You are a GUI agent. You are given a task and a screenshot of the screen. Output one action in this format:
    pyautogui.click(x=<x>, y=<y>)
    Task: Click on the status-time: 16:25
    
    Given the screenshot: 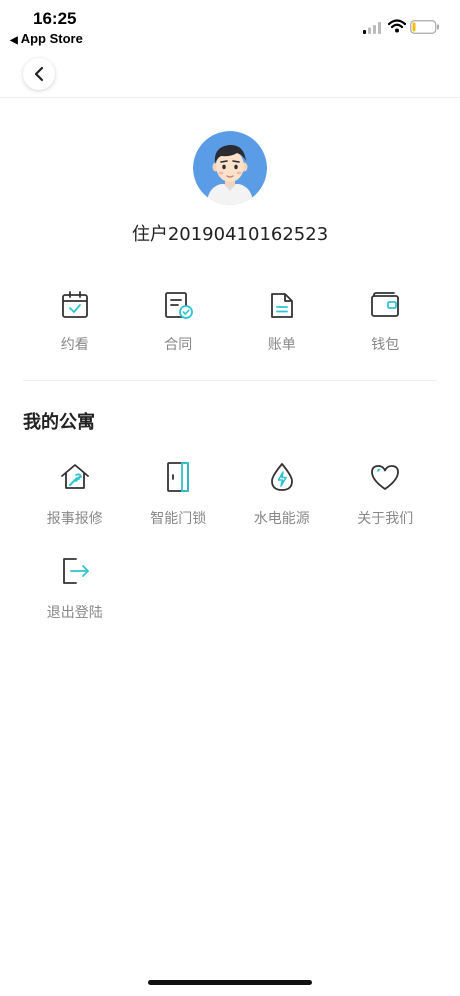 What is the action you would take?
    pyautogui.click(x=55, y=18)
    